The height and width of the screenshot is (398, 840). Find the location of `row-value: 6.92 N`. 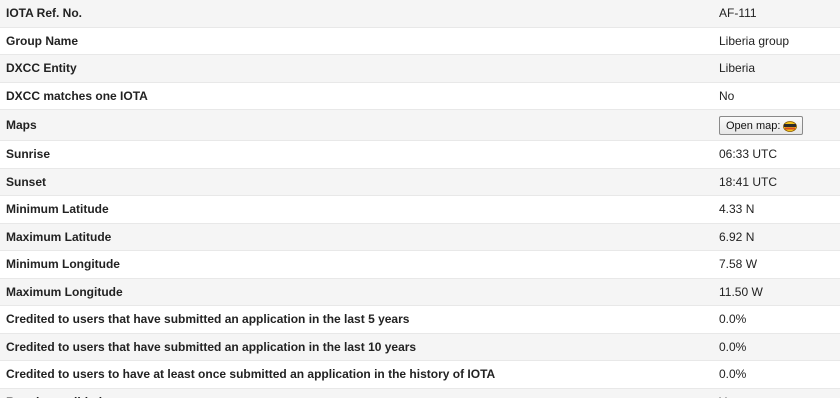

row-value: 6.92 N is located at coordinates (774, 237).